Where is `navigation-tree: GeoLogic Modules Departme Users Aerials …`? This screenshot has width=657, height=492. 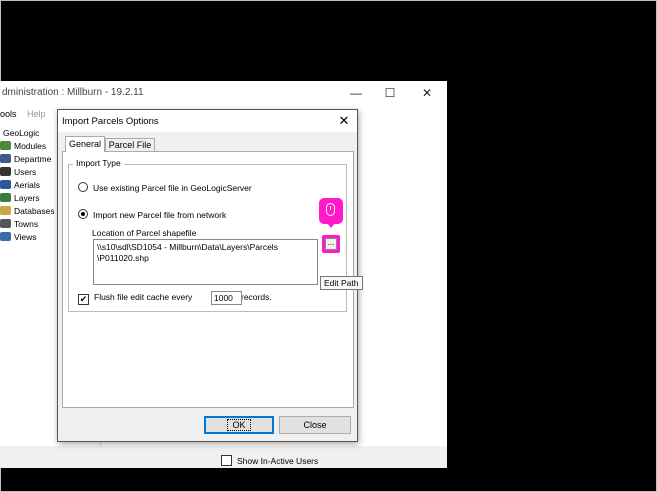 navigation-tree: GeoLogic Modules Departme Users Aerials … is located at coordinates (30, 185).